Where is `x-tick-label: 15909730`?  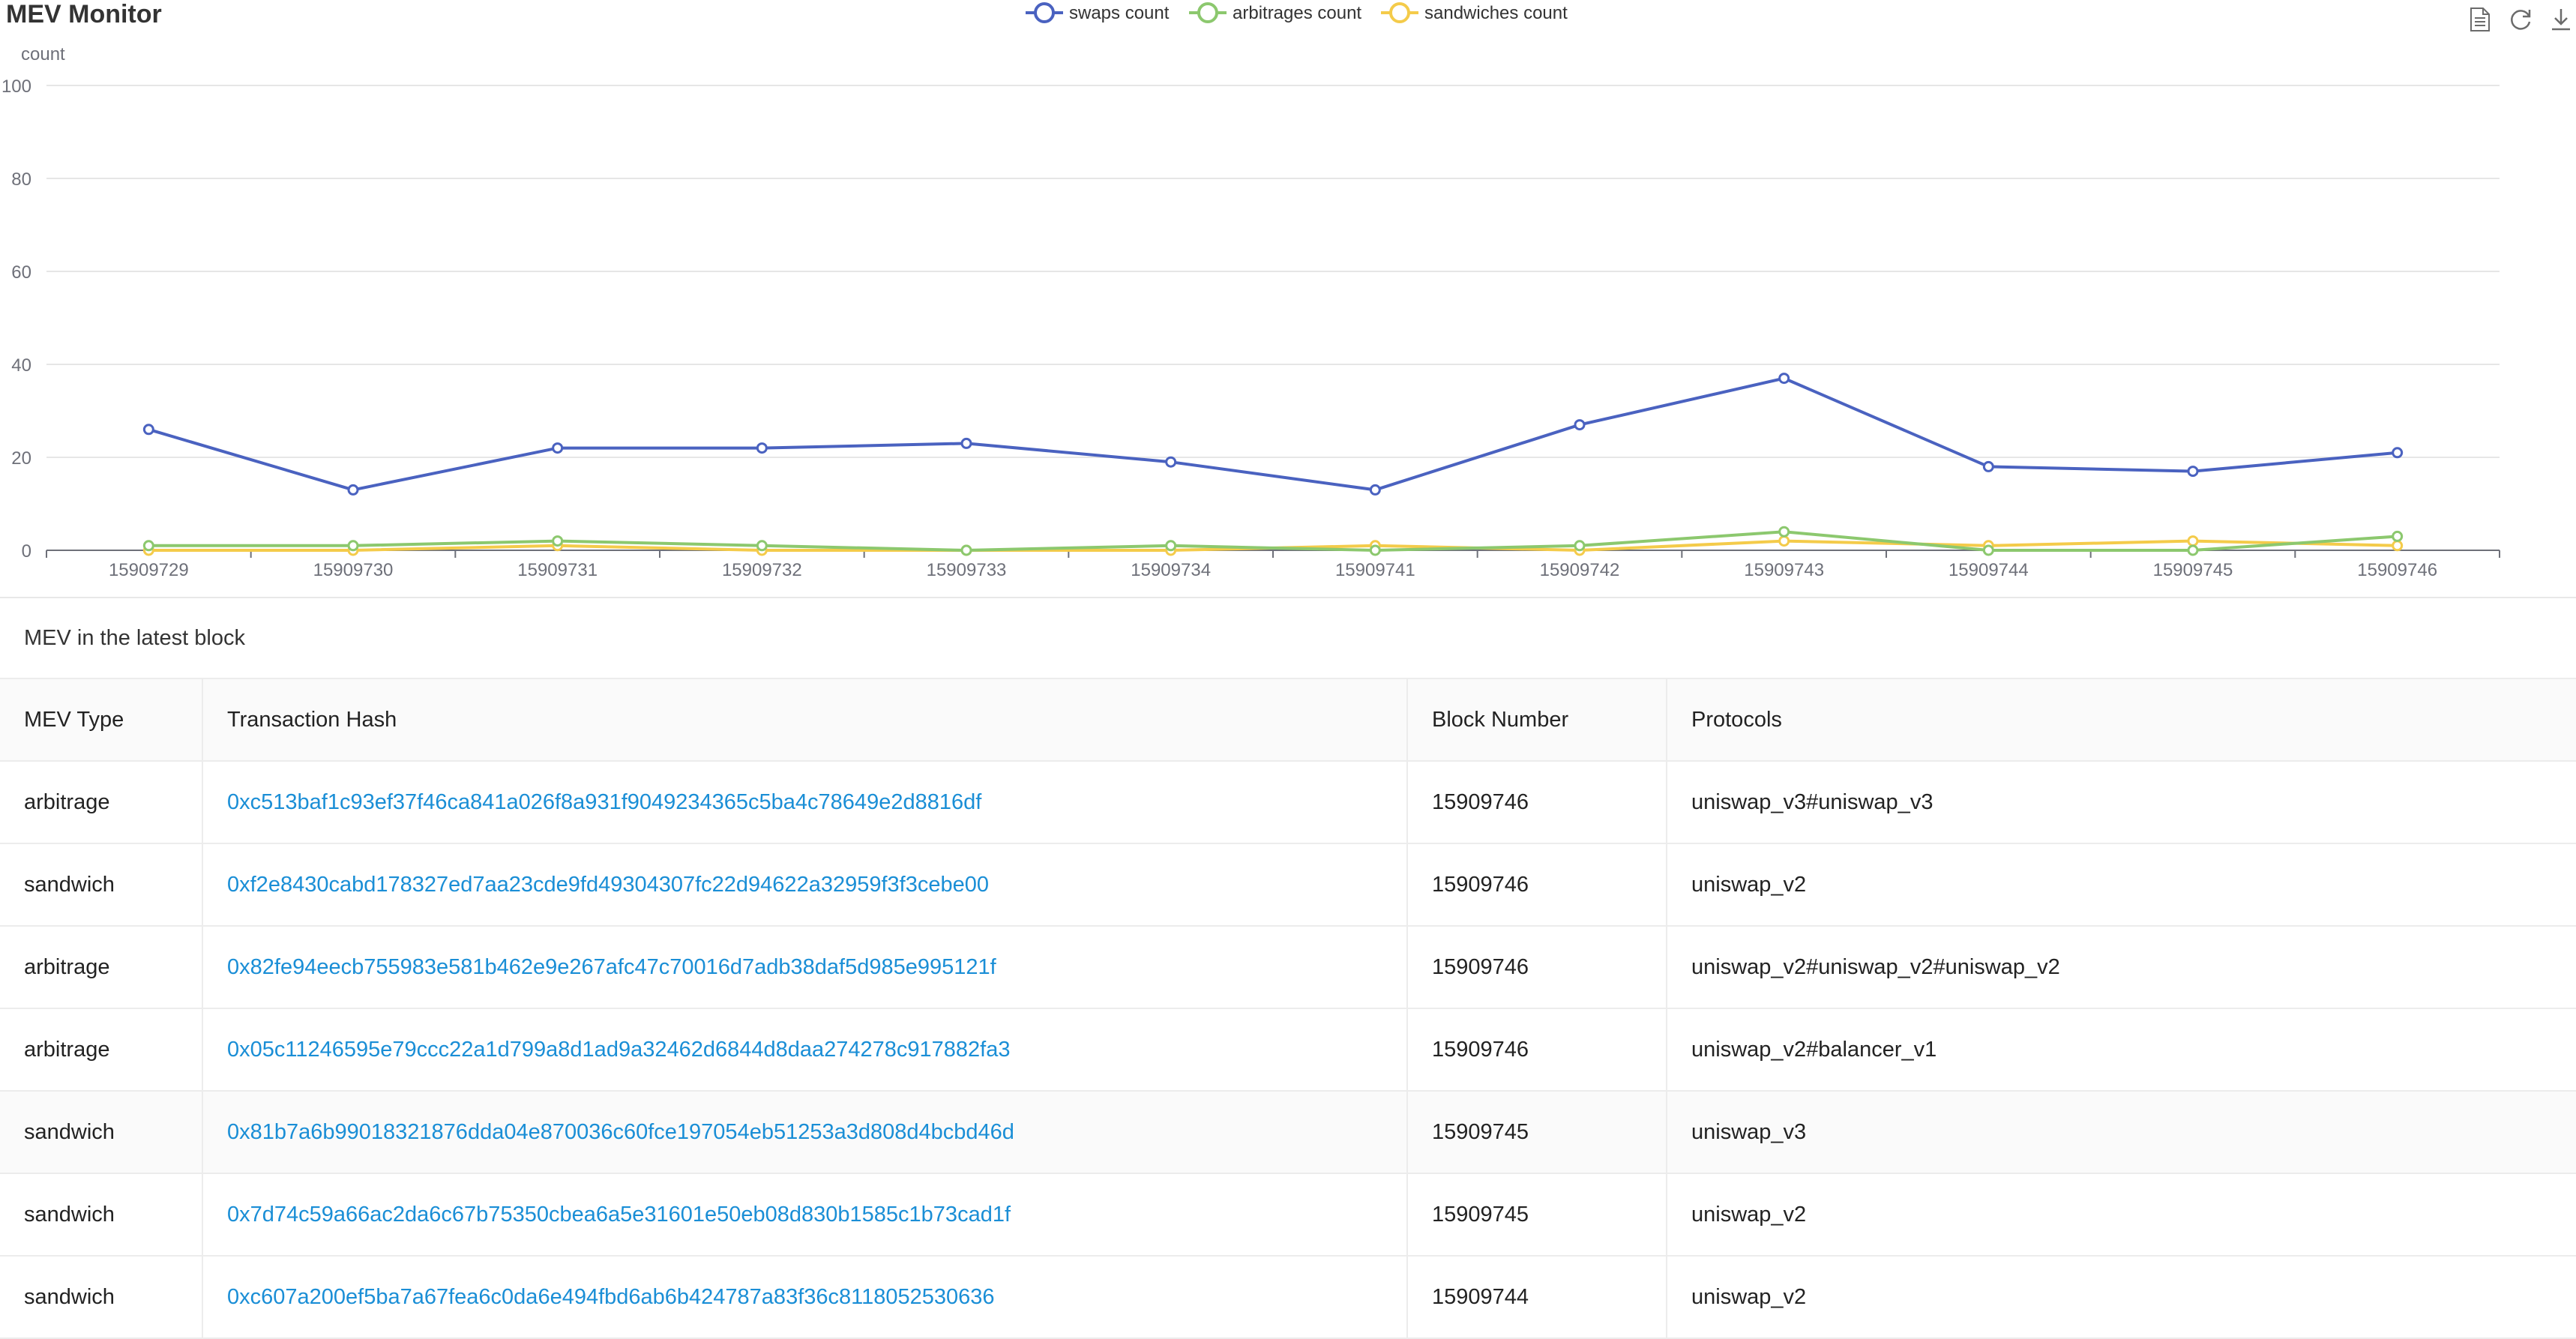 x-tick-label: 15909730 is located at coordinates (353, 570).